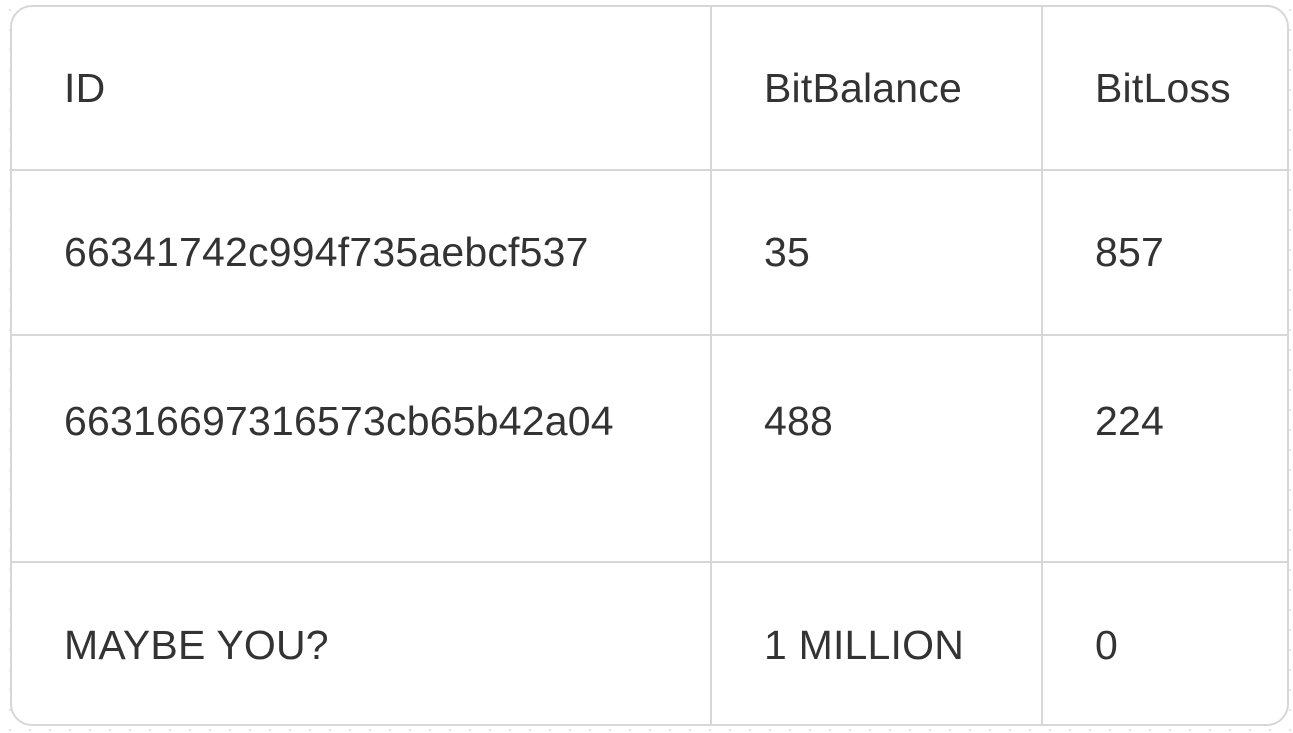 This screenshot has width=1293, height=733. Describe the element at coordinates (362, 89) in the screenshot. I see `column-header-id: ID` at that location.